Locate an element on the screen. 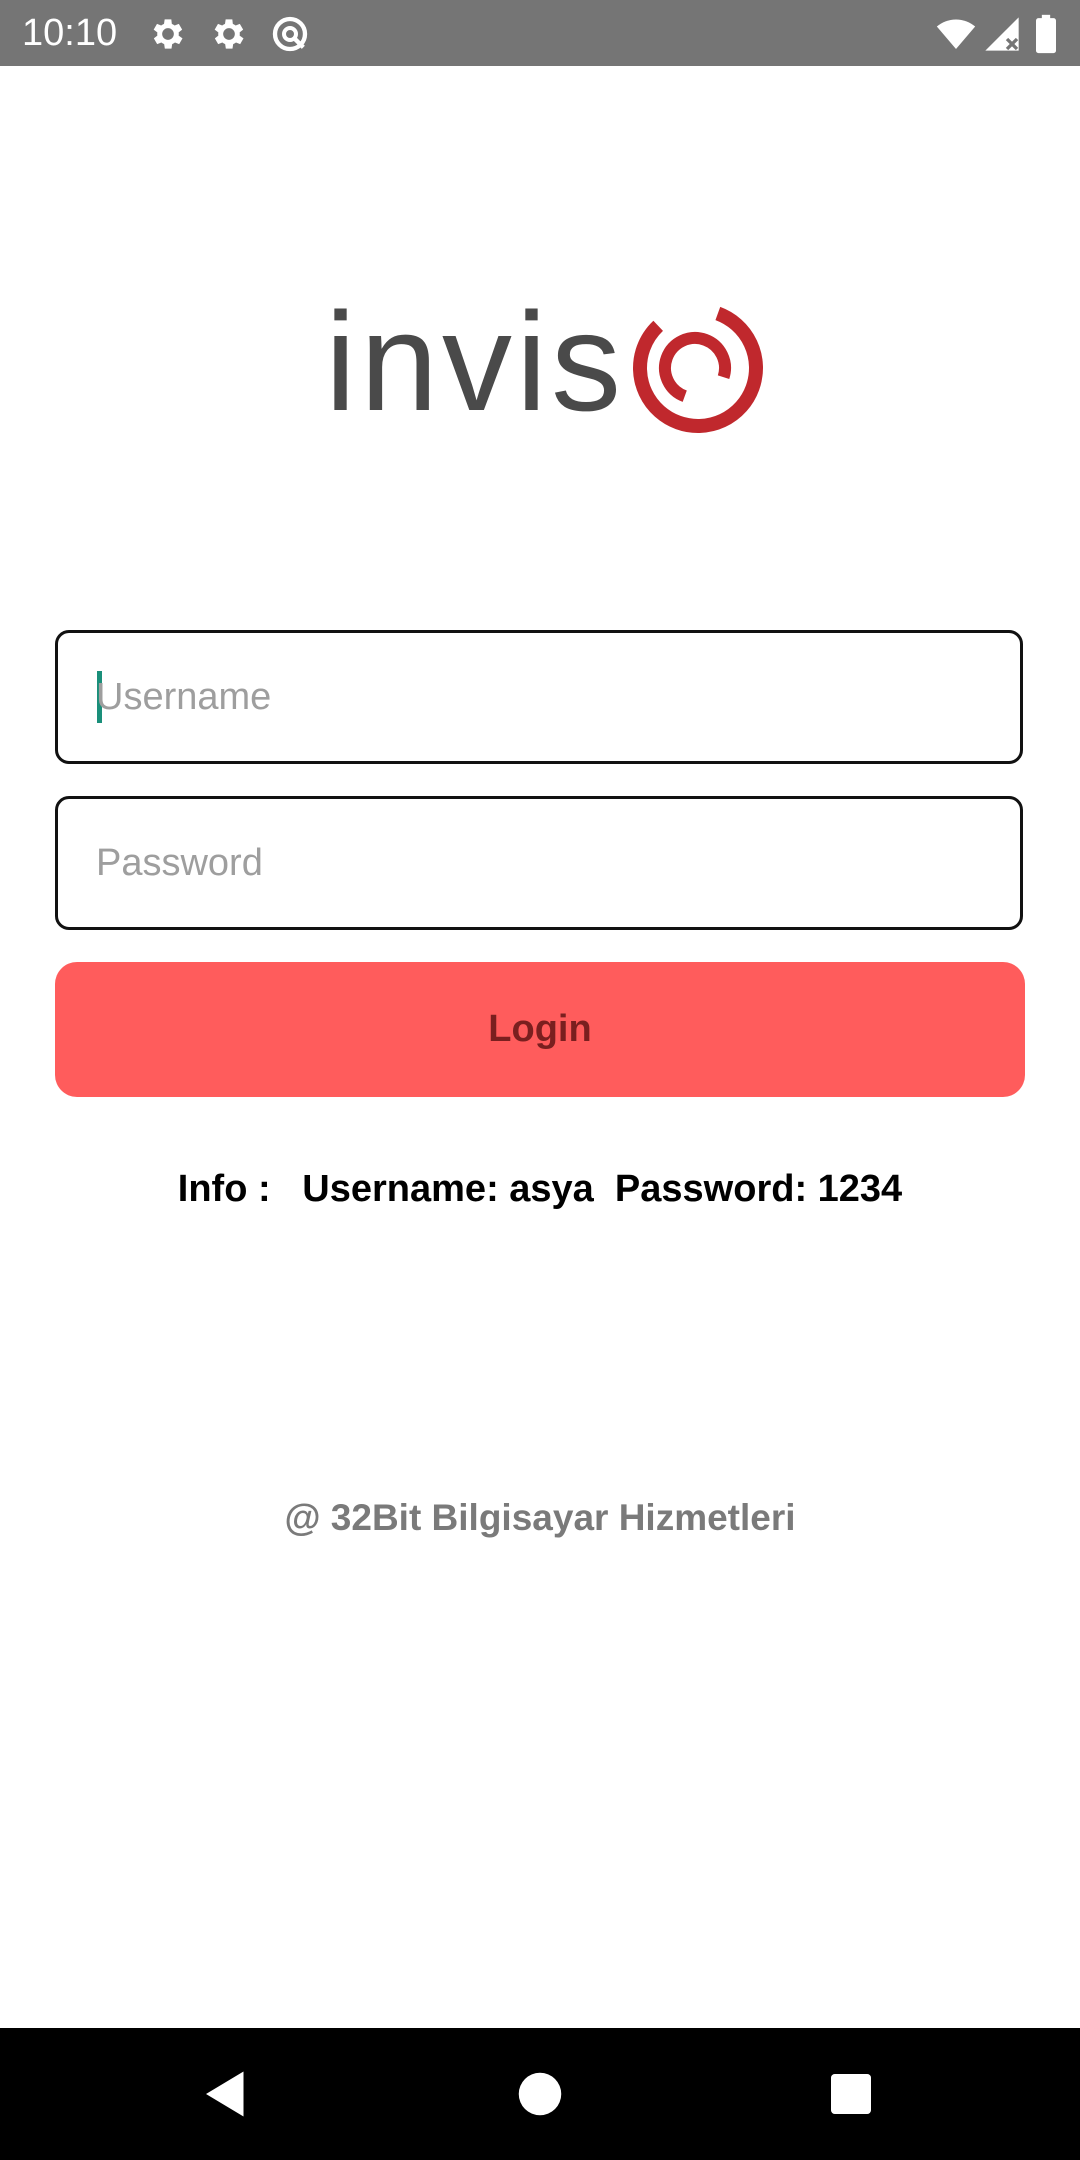 This screenshot has height=2160, width=1080. password-input is located at coordinates (536, 863).